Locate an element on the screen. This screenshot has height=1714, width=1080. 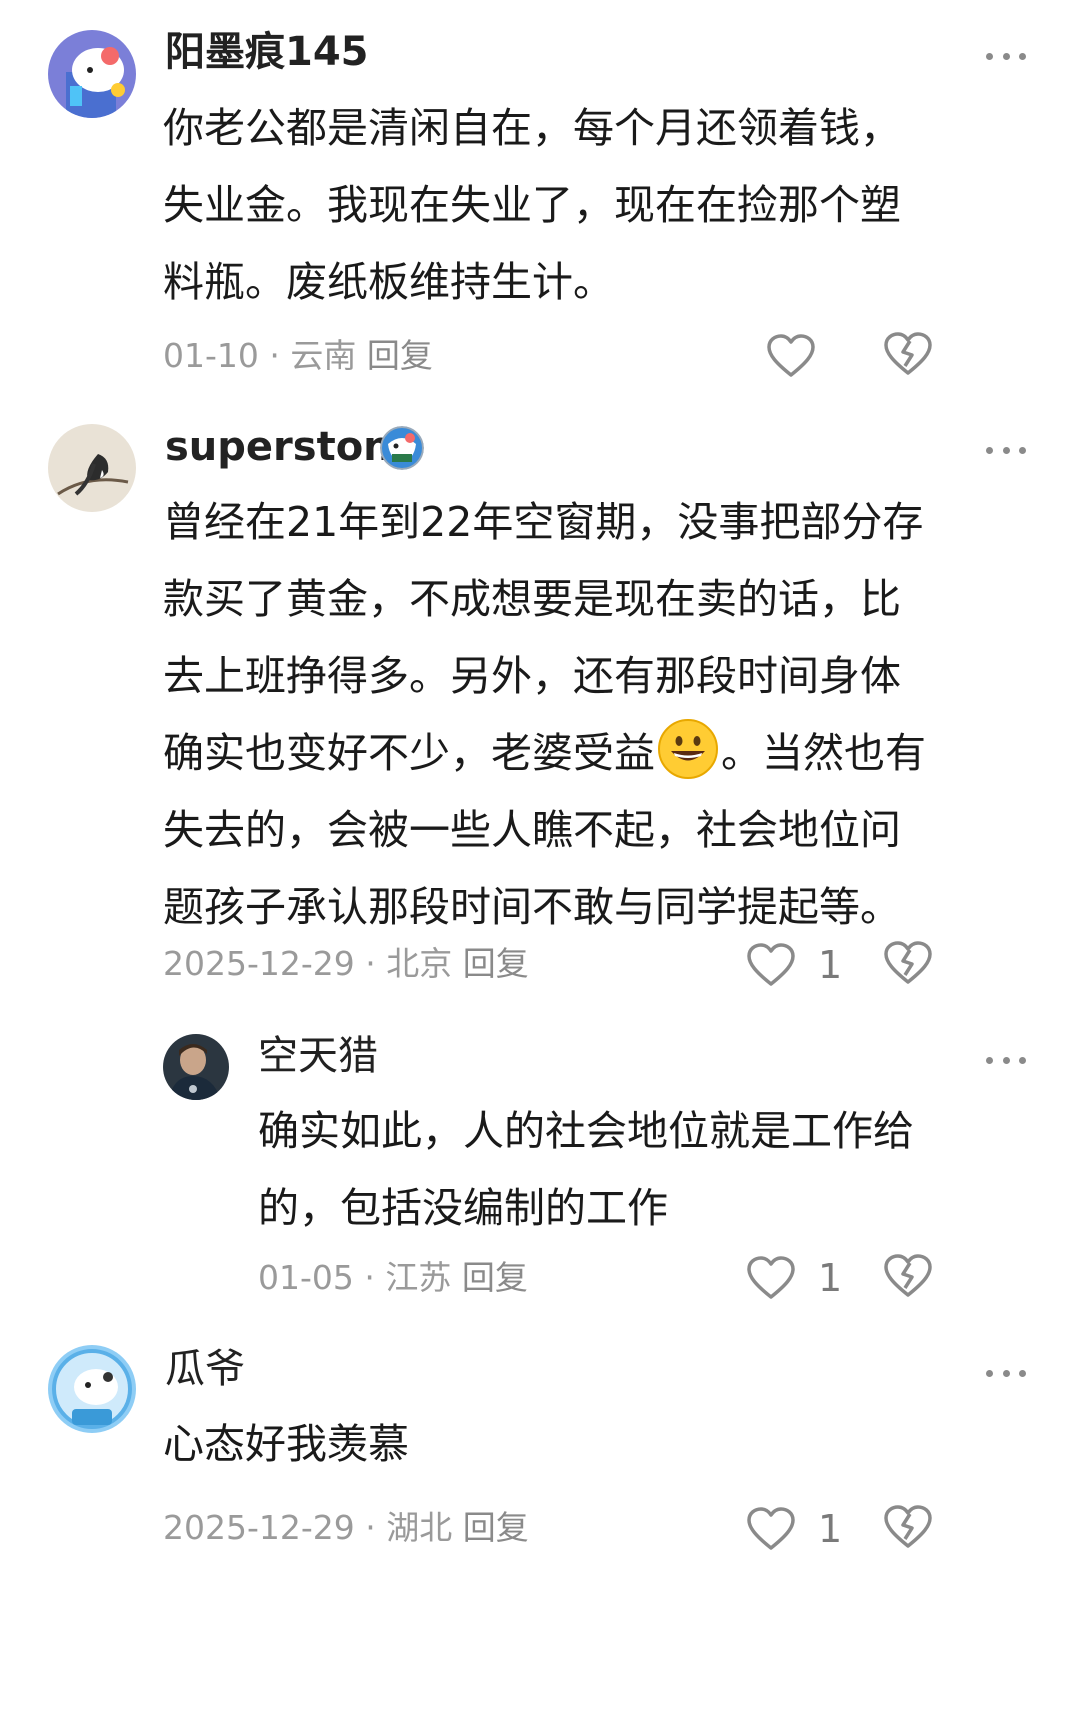
broken-heart-icon is located at coordinates (908, 1526).